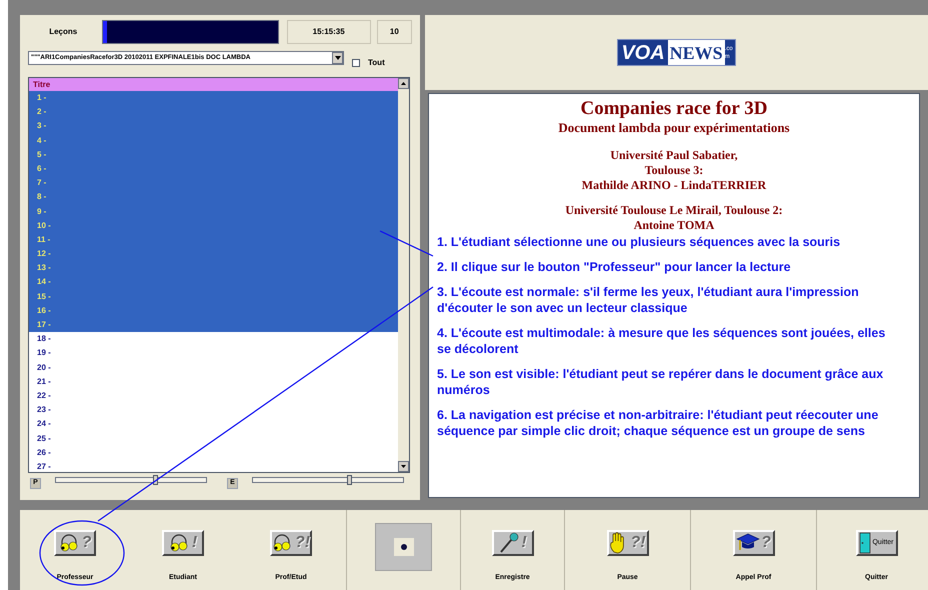 This screenshot has width=928, height=590. What do you see at coordinates (658, 423) in the screenshot?
I see `instruction-text: 6. La navigation est précise et non-arbitraire: l'étudiant peut réecouter une séquence par simple clic droit; chaque séquence est un groupe de sens` at bounding box center [658, 423].